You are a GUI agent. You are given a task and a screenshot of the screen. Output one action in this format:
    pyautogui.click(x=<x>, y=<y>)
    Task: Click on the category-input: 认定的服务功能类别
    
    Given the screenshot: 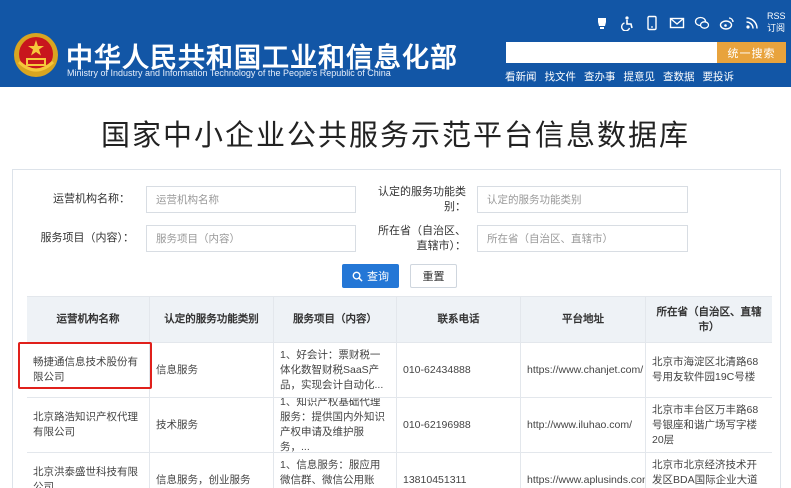 What is the action you would take?
    pyautogui.click(x=582, y=199)
    